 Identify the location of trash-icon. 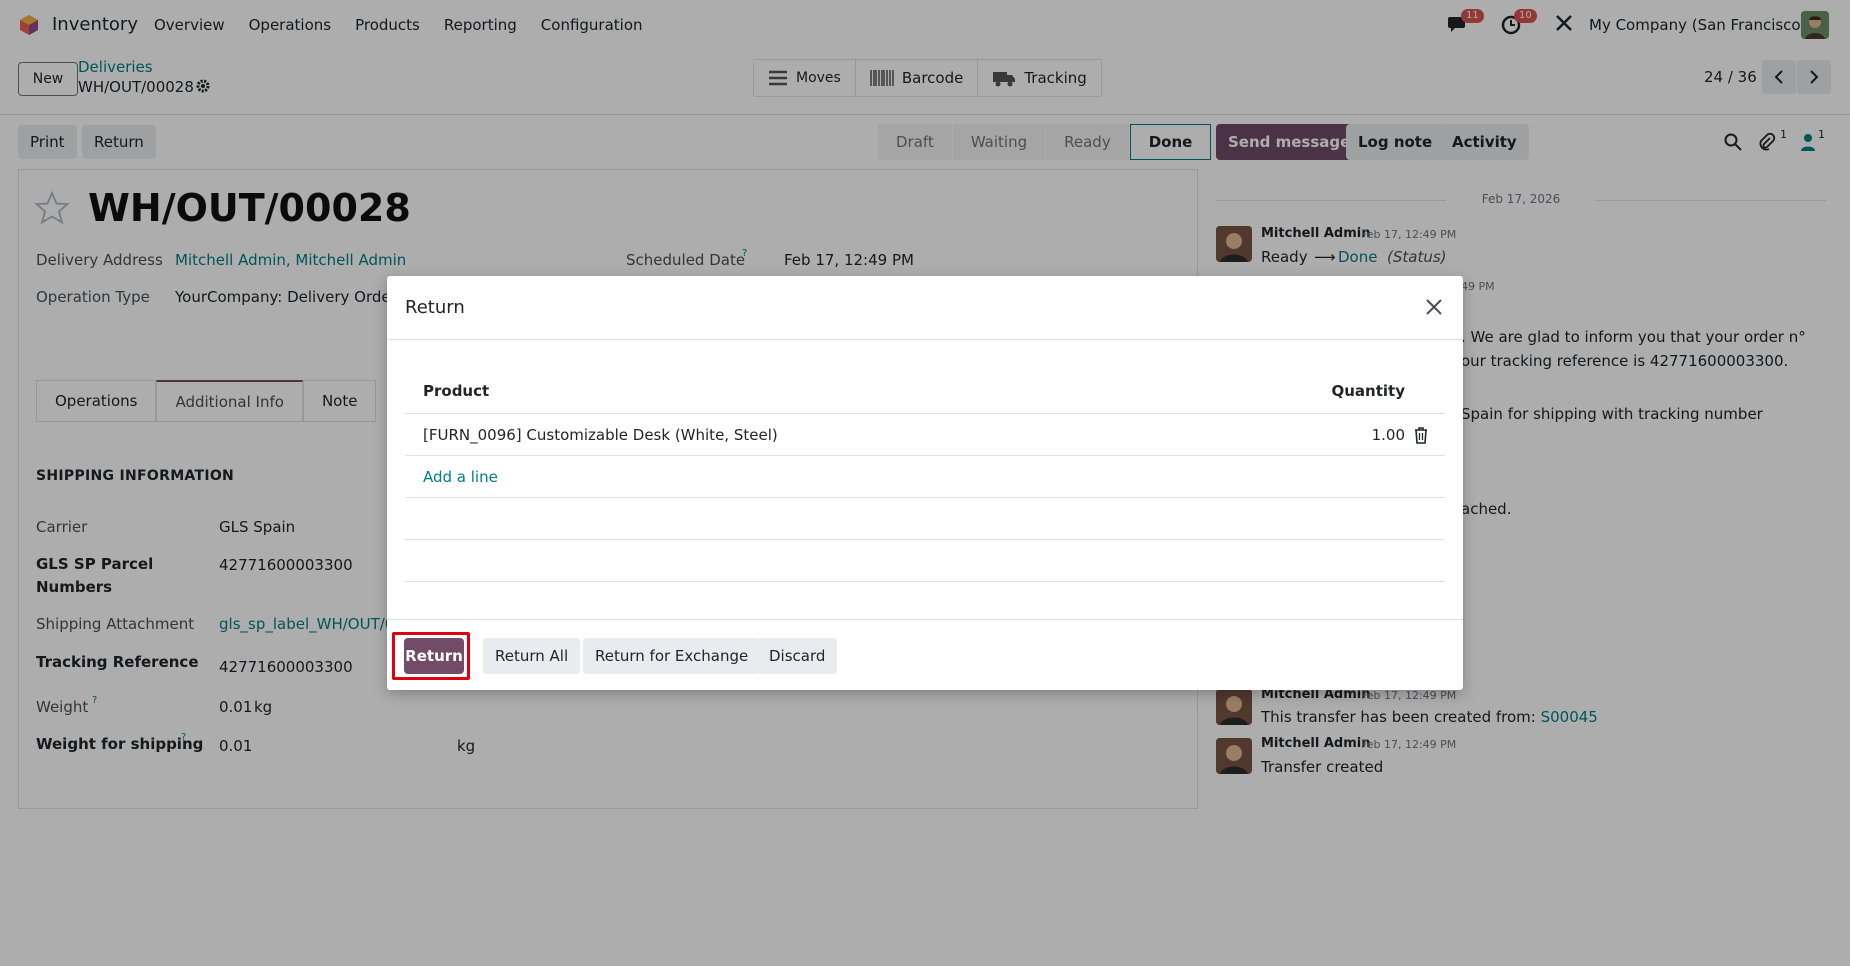
(1421, 435).